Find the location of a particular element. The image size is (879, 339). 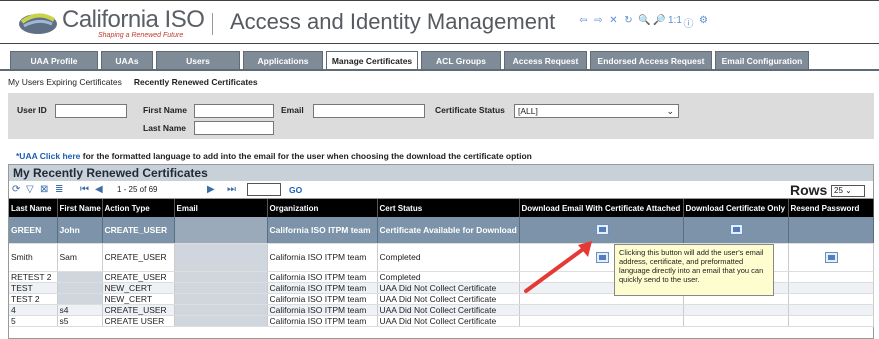

close-icon: ✕ is located at coordinates (613, 22).